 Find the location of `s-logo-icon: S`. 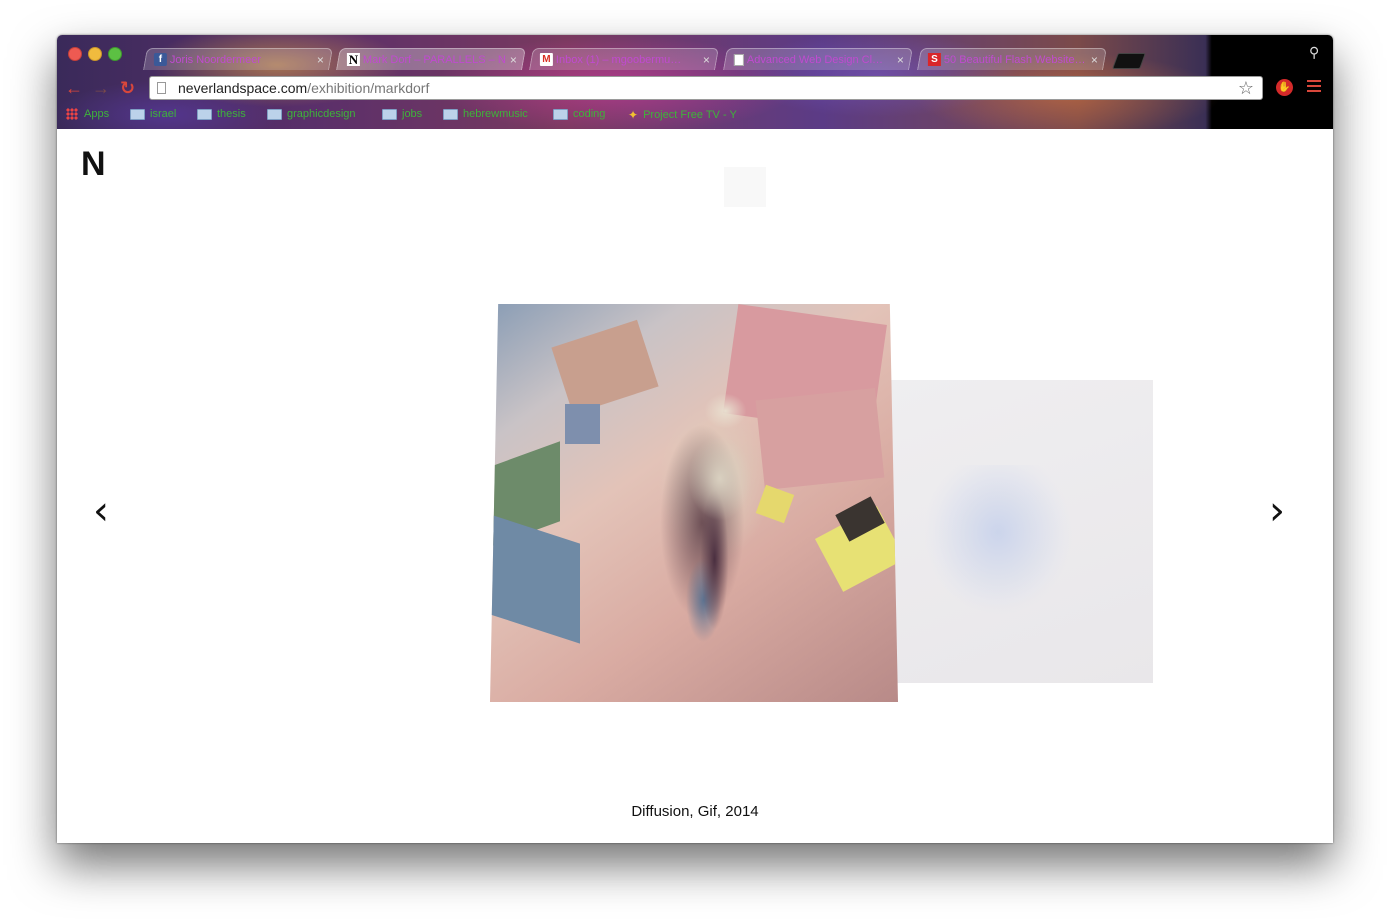

s-logo-icon: S is located at coordinates (934, 59).